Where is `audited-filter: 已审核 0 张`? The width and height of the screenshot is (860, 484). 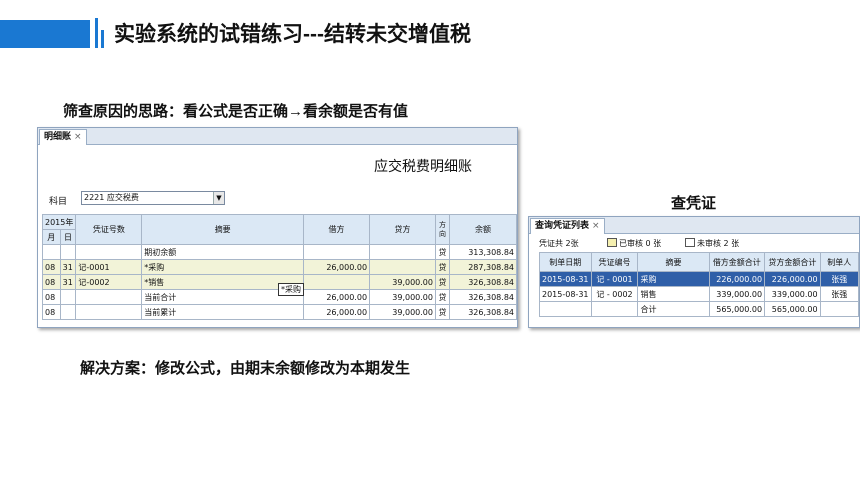 audited-filter: 已审核 0 张 is located at coordinates (634, 243).